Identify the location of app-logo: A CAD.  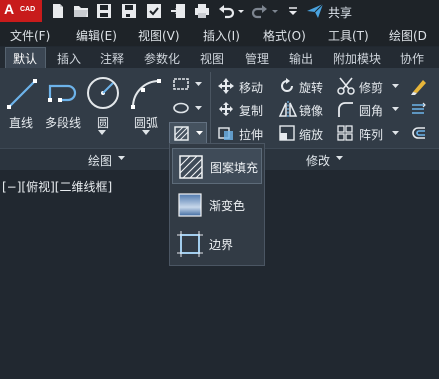
(21, 11).